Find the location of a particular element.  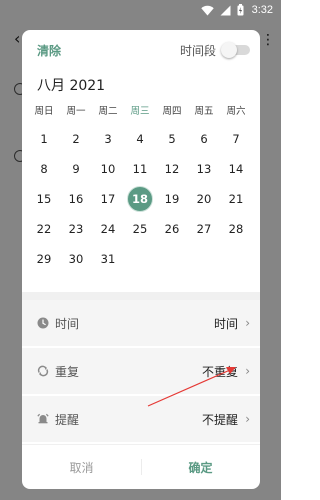

dialog-actions: 取消 确定 is located at coordinates (141, 466).